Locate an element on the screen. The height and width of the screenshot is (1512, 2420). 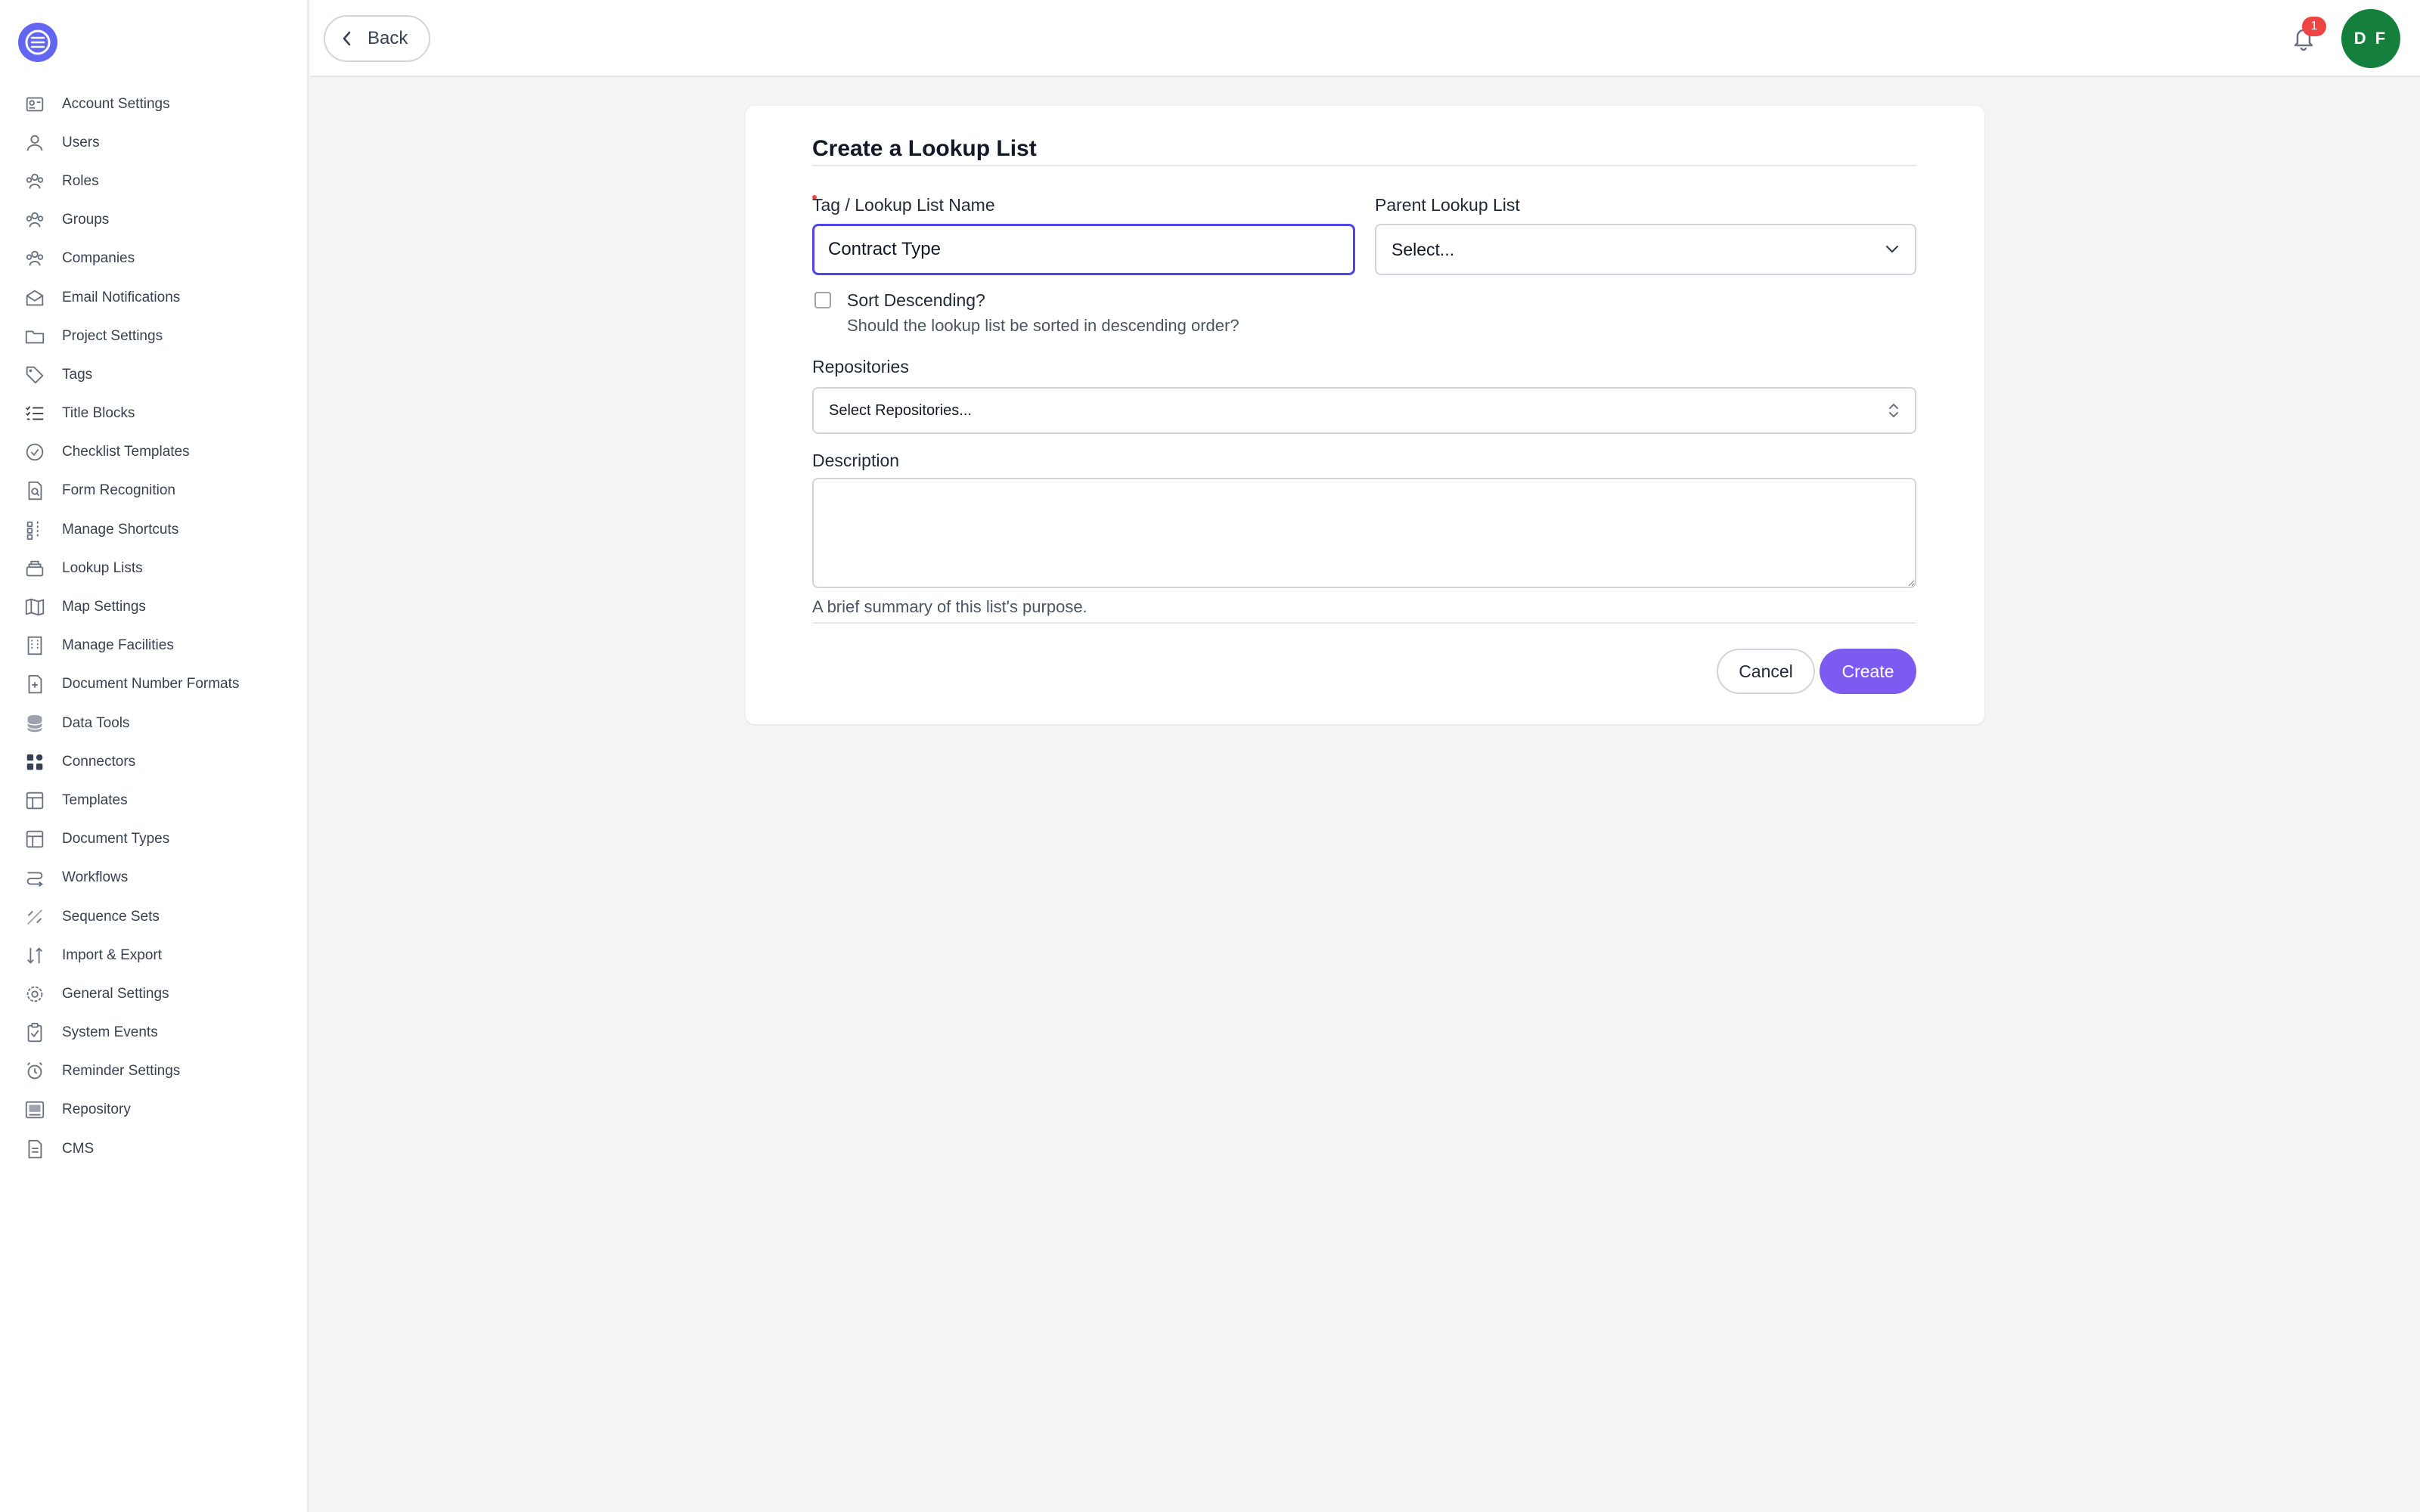
id-card-icon is located at coordinates (35, 104).